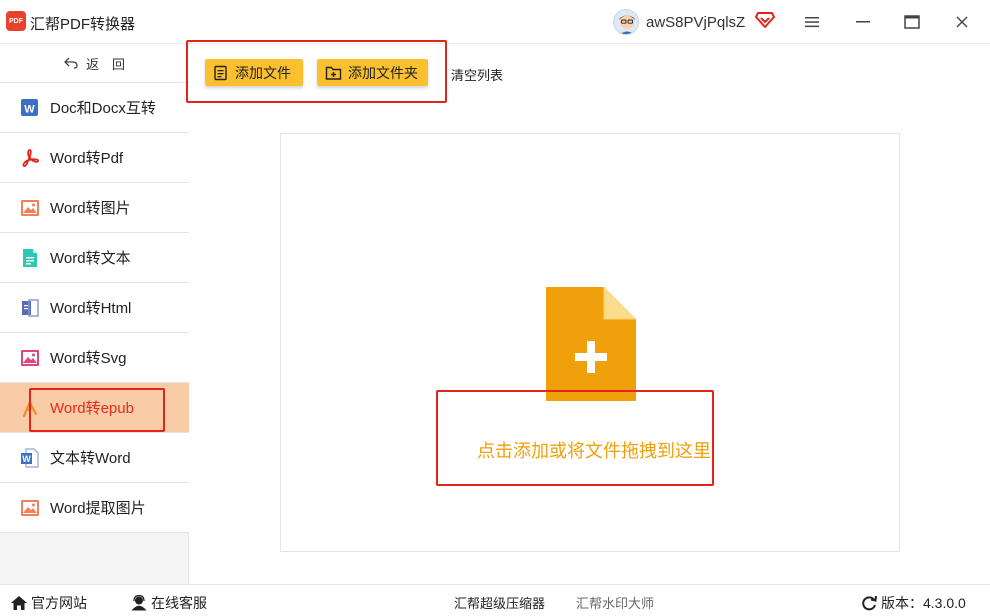  I want to click on add-file-button: 添加文件, so click(254, 72).